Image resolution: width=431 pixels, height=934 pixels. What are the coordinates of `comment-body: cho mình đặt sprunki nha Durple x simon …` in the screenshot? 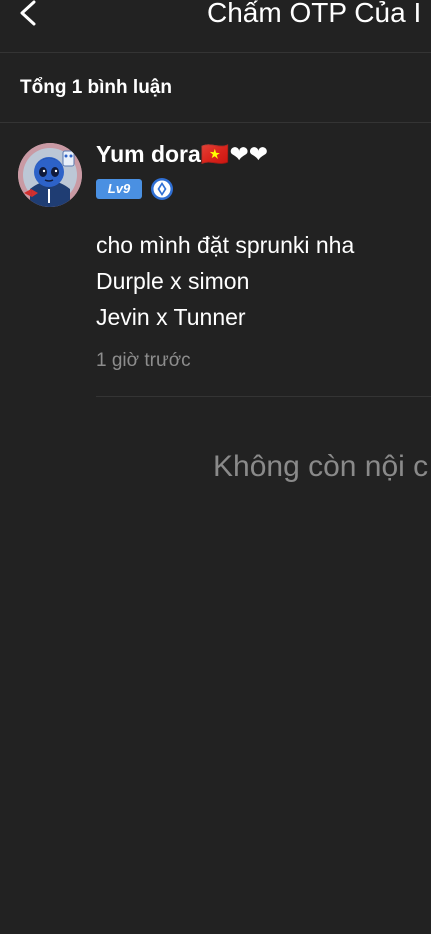 It's located at (261, 281).